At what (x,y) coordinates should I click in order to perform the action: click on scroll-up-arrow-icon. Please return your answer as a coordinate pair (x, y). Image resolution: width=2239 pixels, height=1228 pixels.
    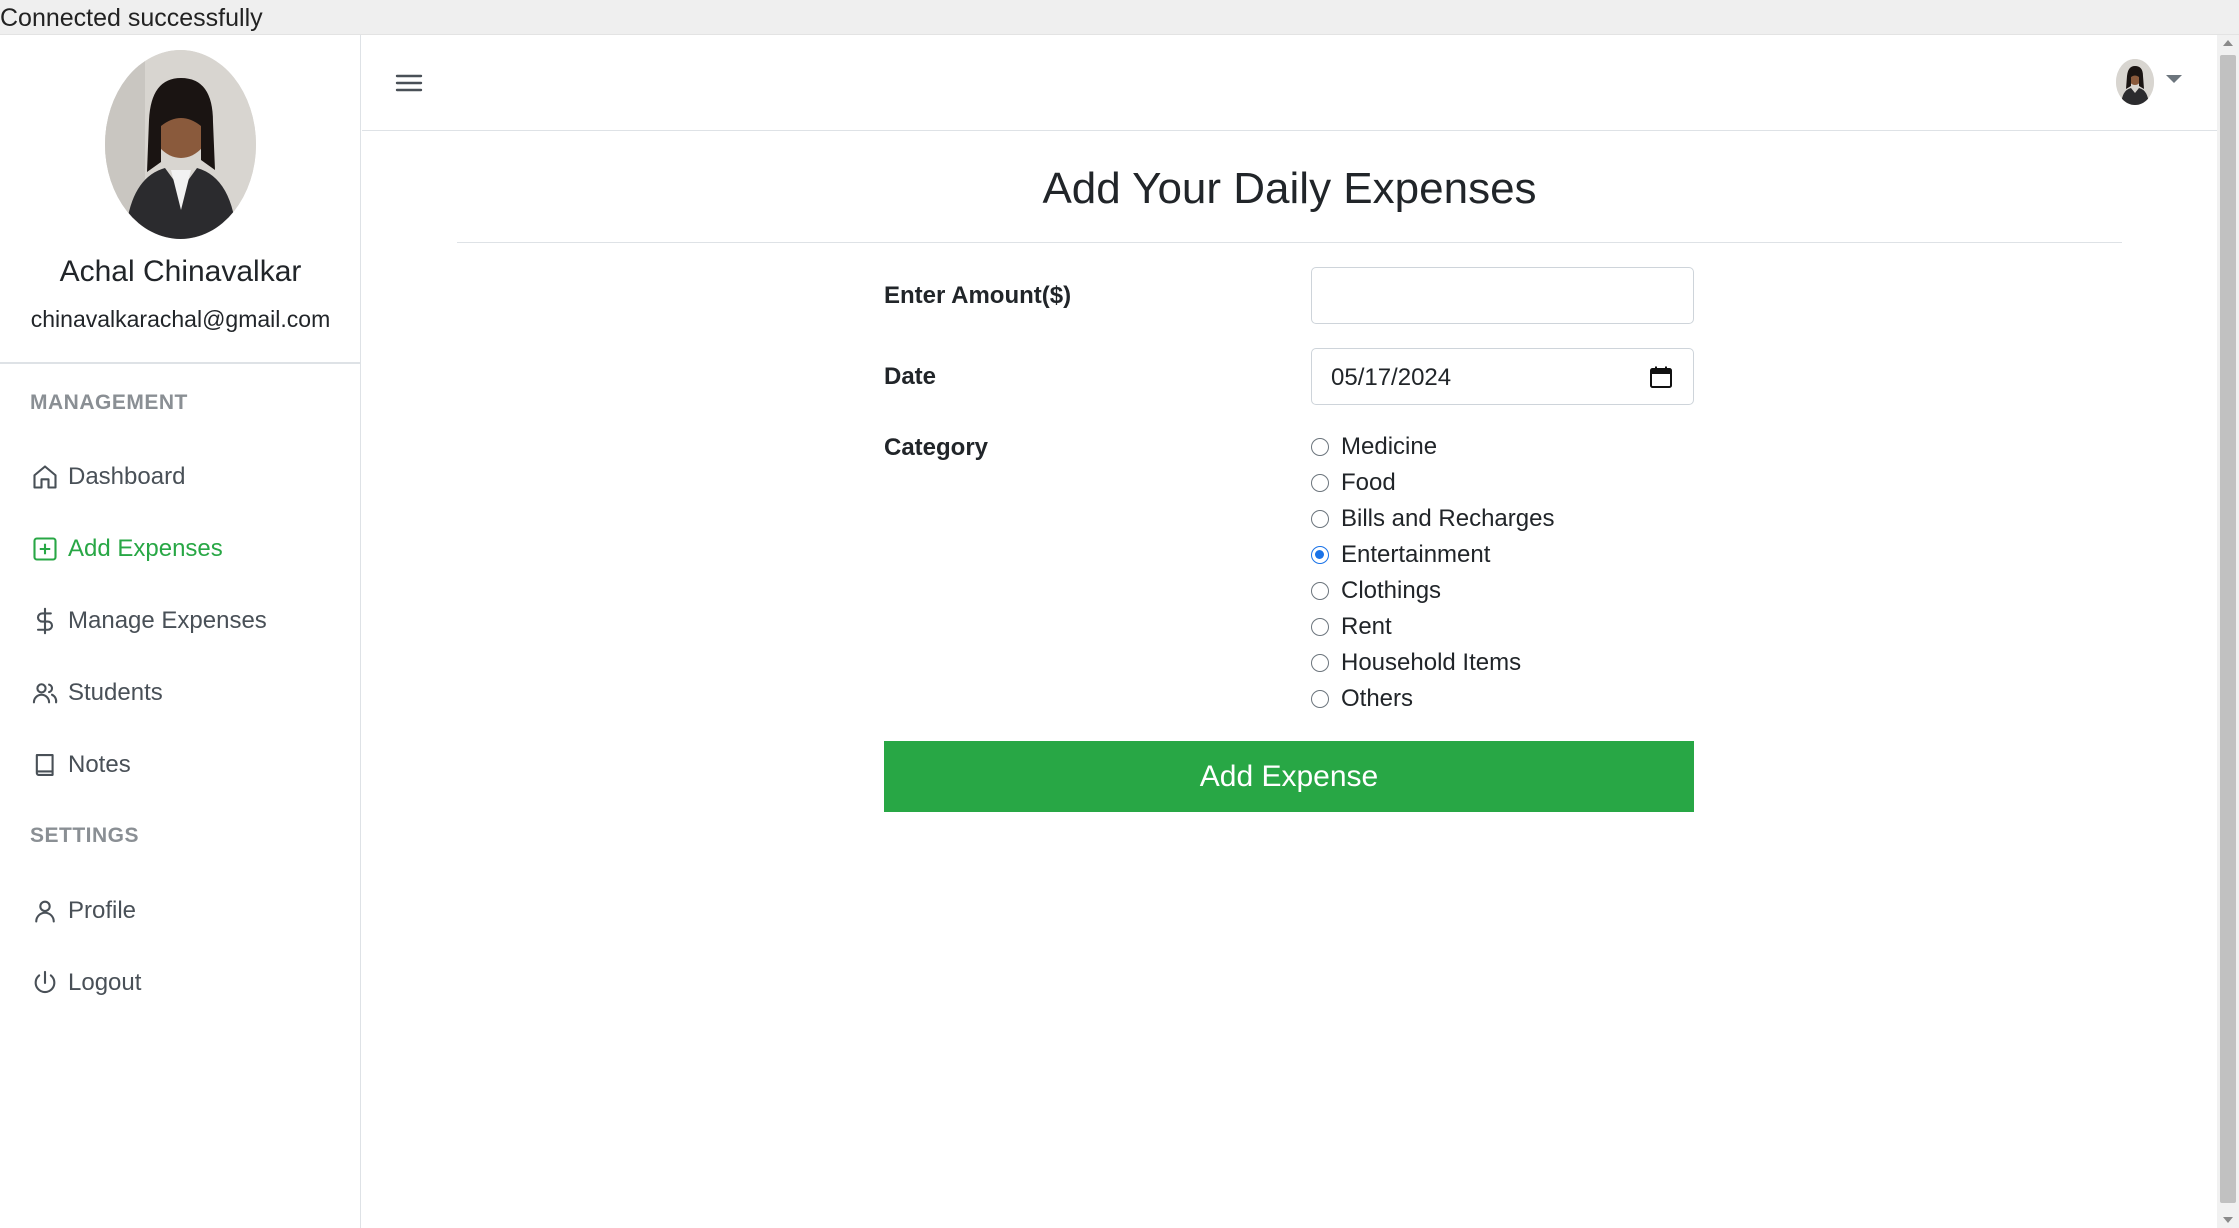
    Looking at the image, I should click on (2228, 43).